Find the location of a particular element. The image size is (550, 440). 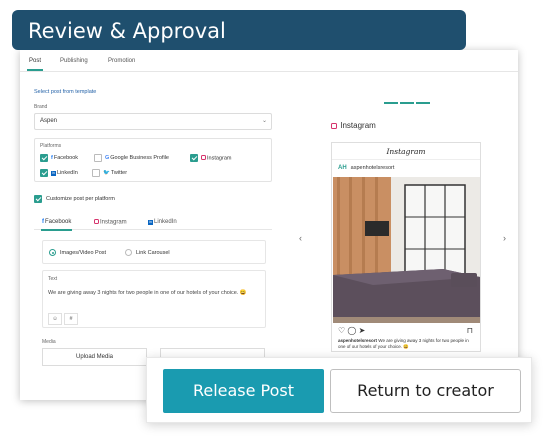

post-actions: ♡ ◯ ➤ is located at coordinates (351, 330).